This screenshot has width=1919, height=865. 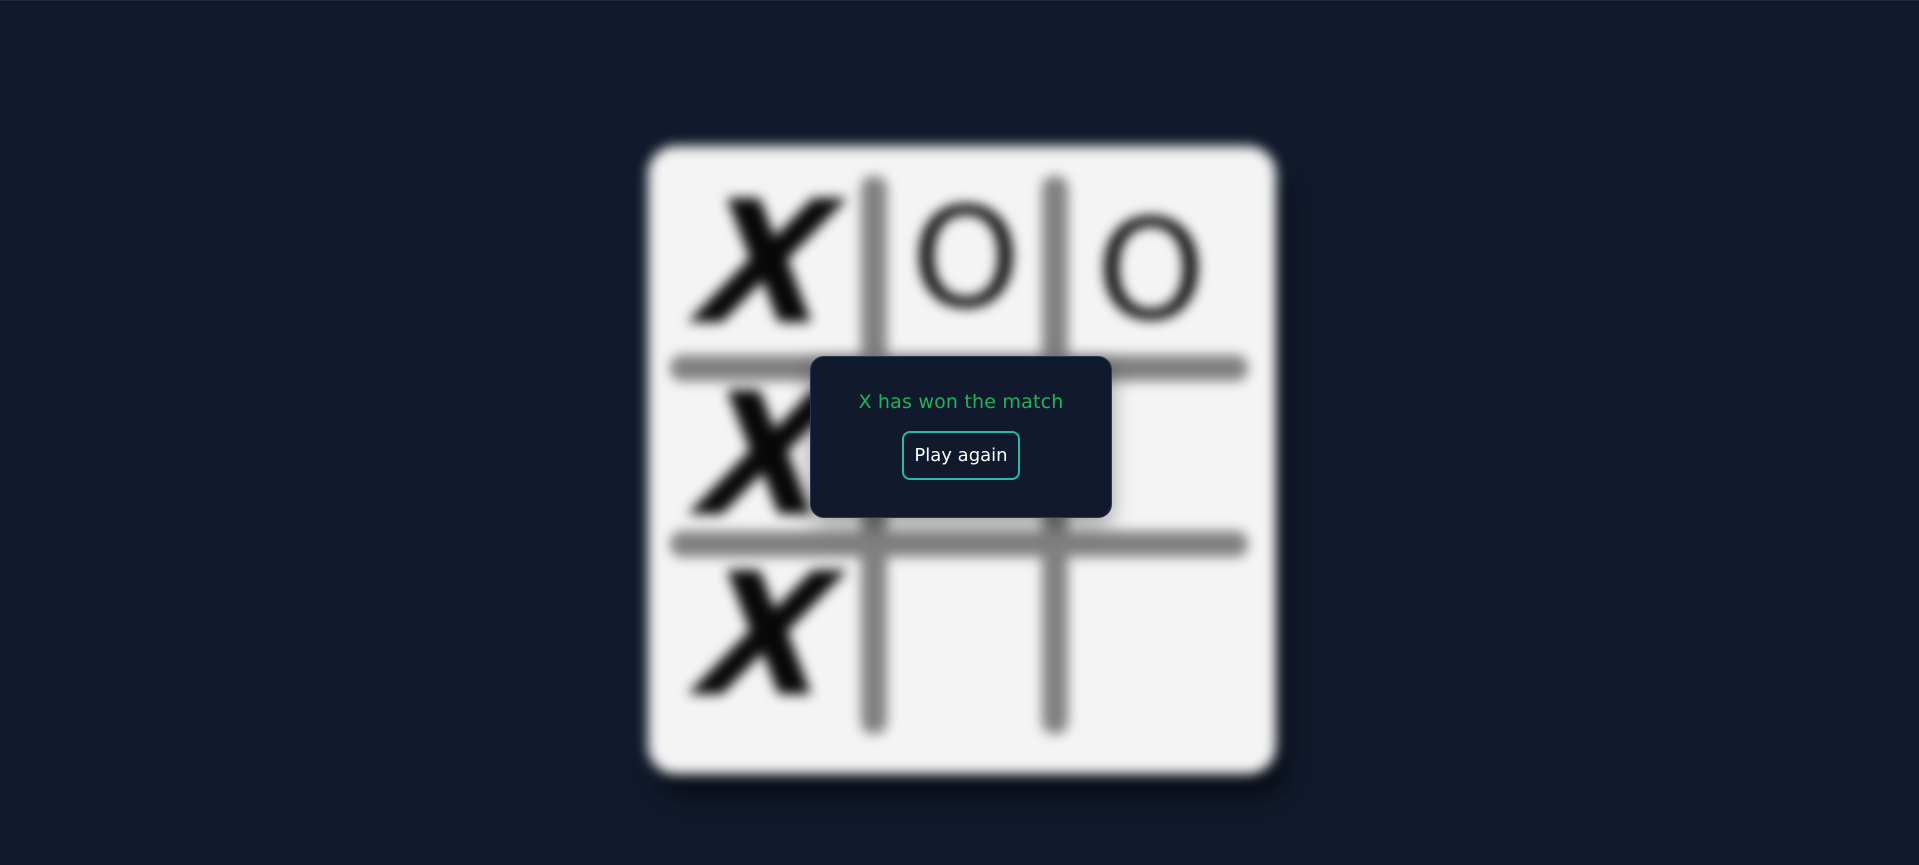 What do you see at coordinates (768, 636) in the screenshot?
I see `cell-2-0: X` at bounding box center [768, 636].